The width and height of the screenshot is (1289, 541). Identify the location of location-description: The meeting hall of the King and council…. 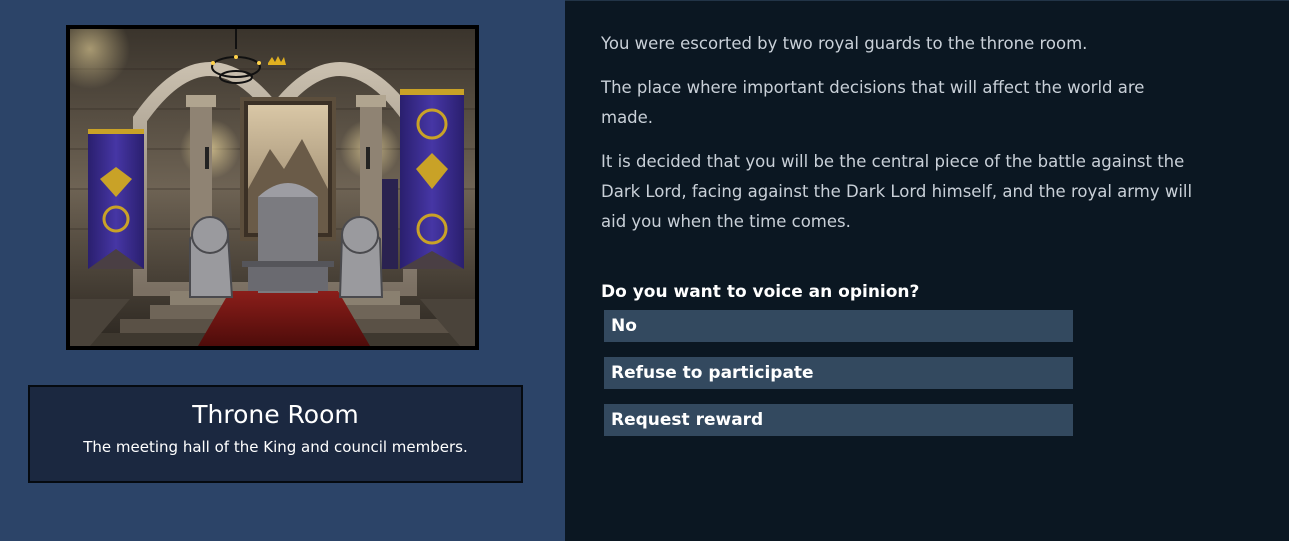
(275, 447).